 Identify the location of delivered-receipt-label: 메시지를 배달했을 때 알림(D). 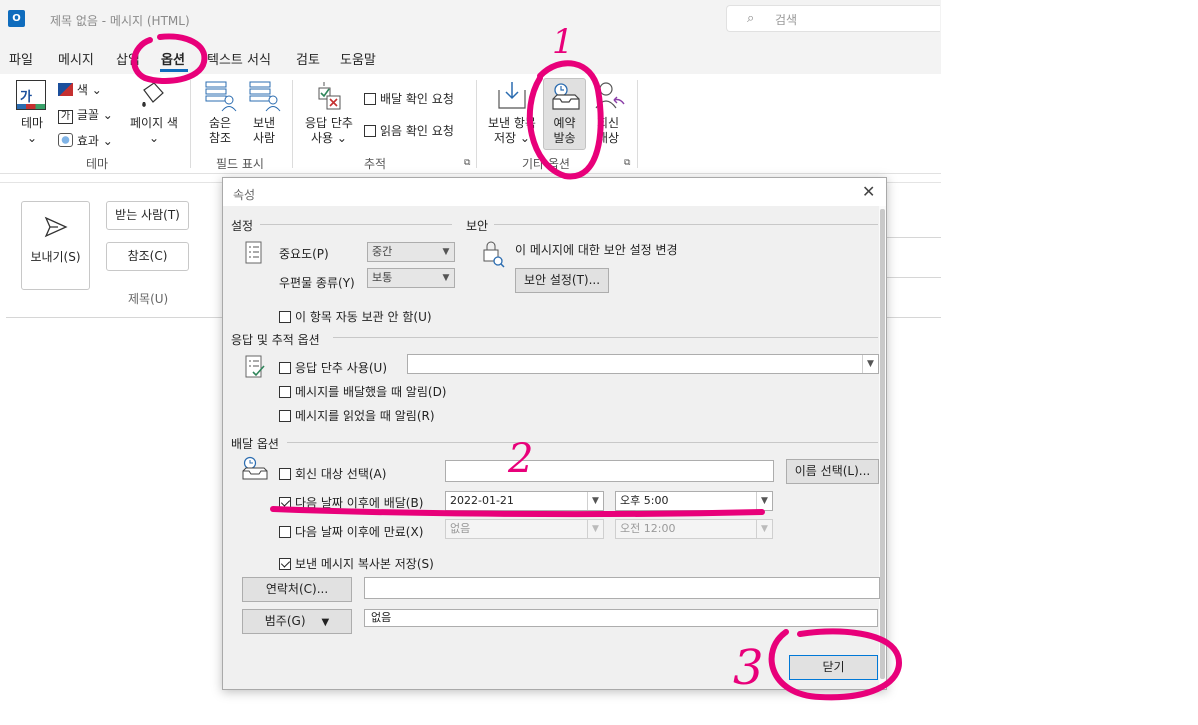
(371, 392).